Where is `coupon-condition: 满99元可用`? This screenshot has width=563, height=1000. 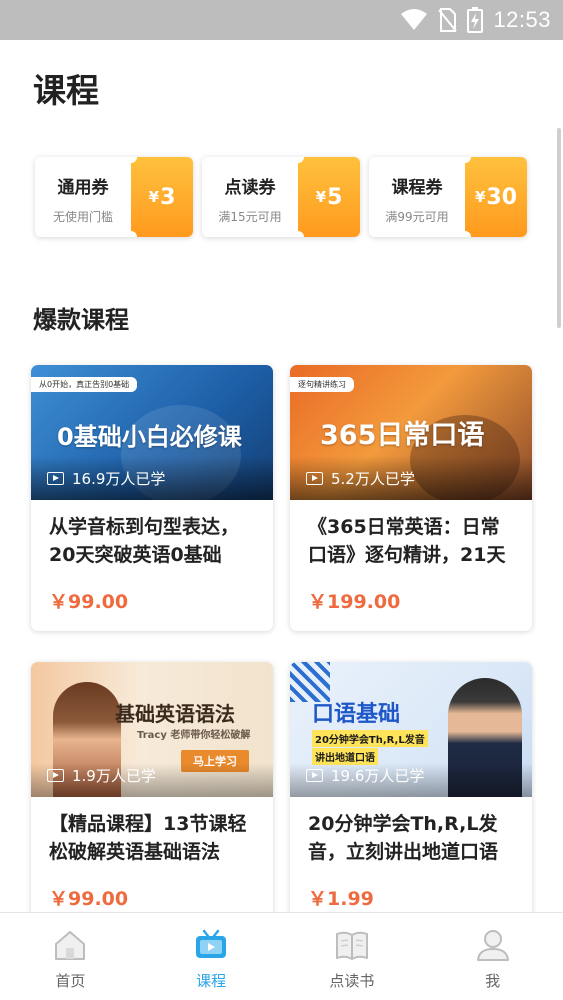 coupon-condition: 满99元可用 is located at coordinates (417, 217).